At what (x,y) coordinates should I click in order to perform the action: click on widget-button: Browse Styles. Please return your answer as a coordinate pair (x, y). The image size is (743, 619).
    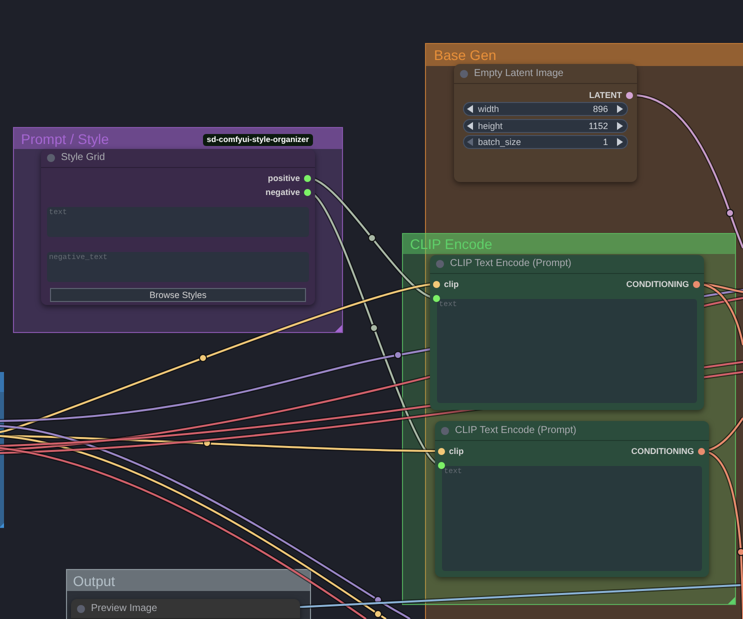
    Looking at the image, I should click on (178, 295).